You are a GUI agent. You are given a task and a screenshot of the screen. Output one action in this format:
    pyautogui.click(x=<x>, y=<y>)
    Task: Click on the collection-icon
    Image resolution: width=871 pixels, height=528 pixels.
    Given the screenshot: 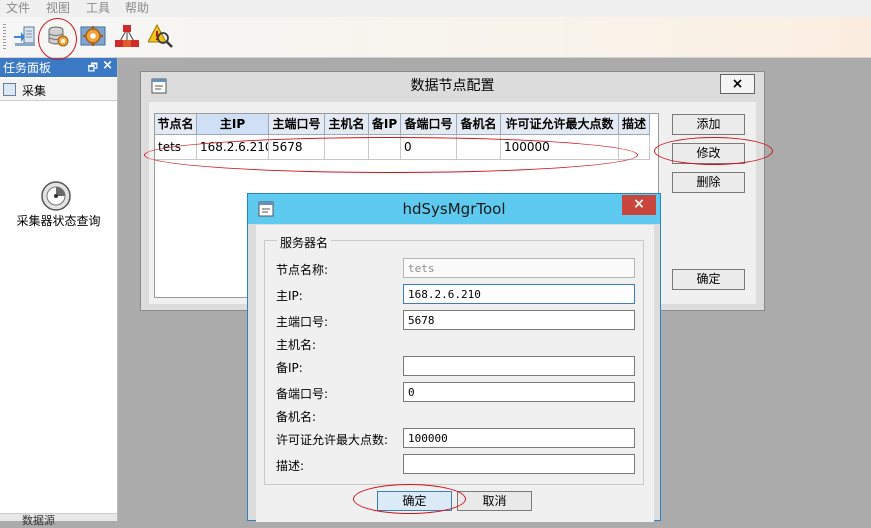 What is the action you would take?
    pyautogui.click(x=9, y=89)
    